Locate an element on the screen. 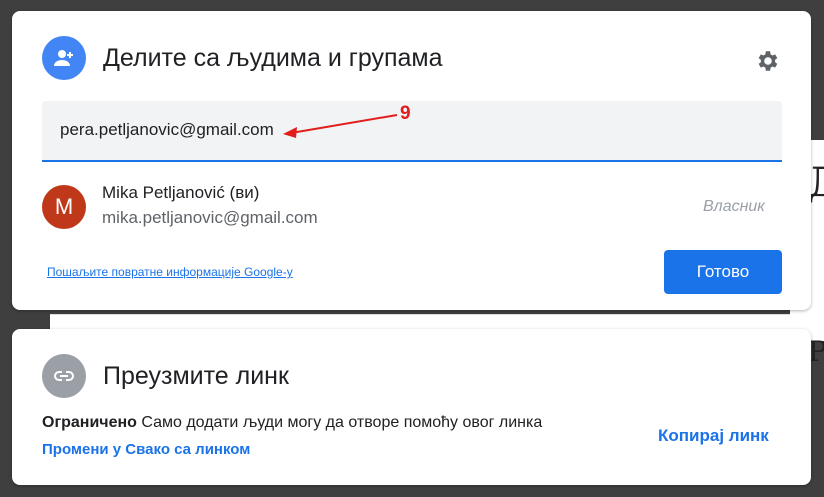 The image size is (824, 497). done-button: Готово is located at coordinates (723, 272).